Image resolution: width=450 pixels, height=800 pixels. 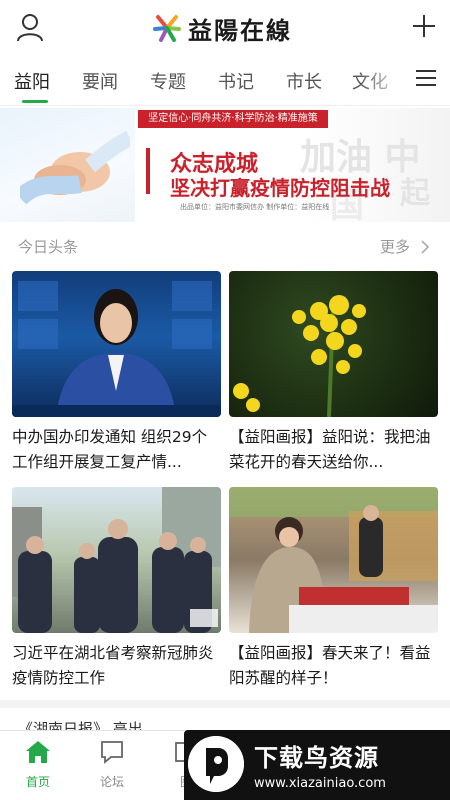 I want to click on logo-text: 益陽在線, so click(x=240, y=30).